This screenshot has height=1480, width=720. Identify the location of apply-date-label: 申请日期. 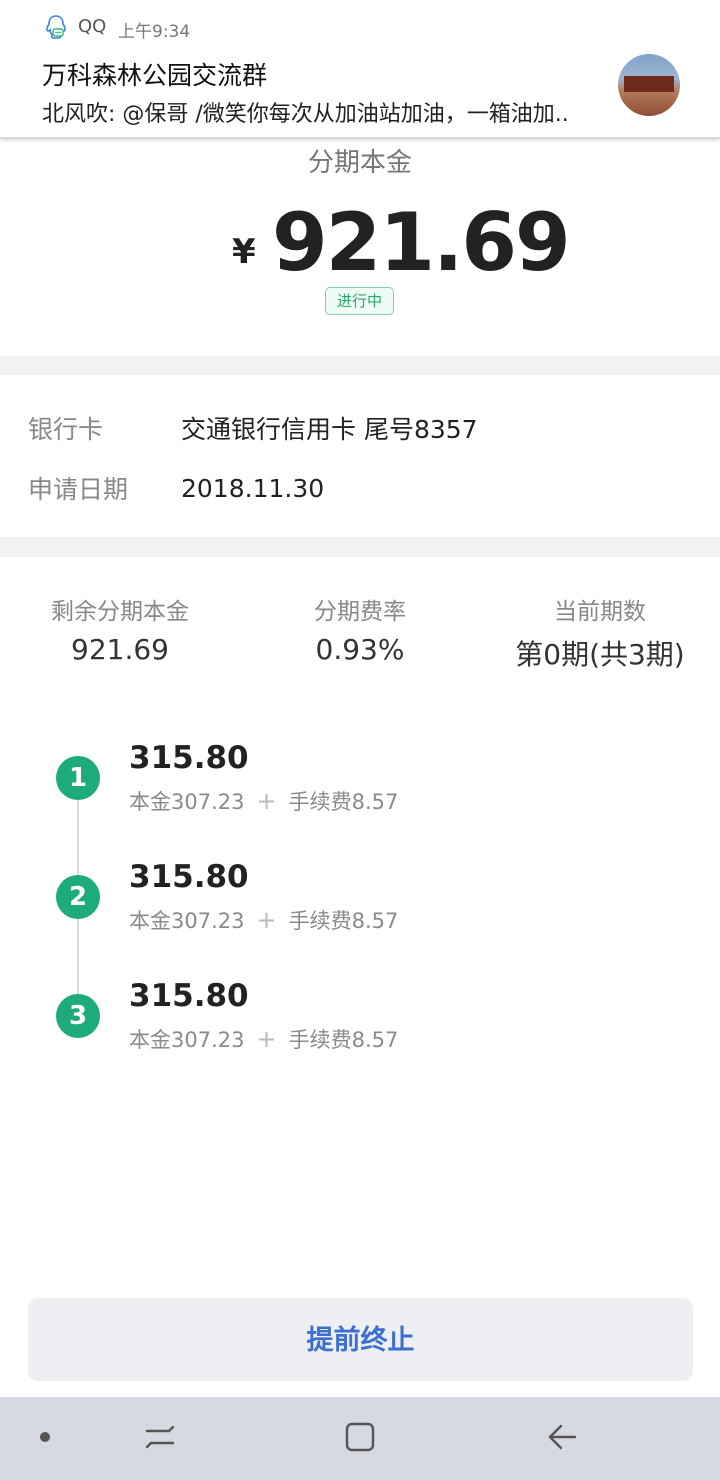
(78, 489).